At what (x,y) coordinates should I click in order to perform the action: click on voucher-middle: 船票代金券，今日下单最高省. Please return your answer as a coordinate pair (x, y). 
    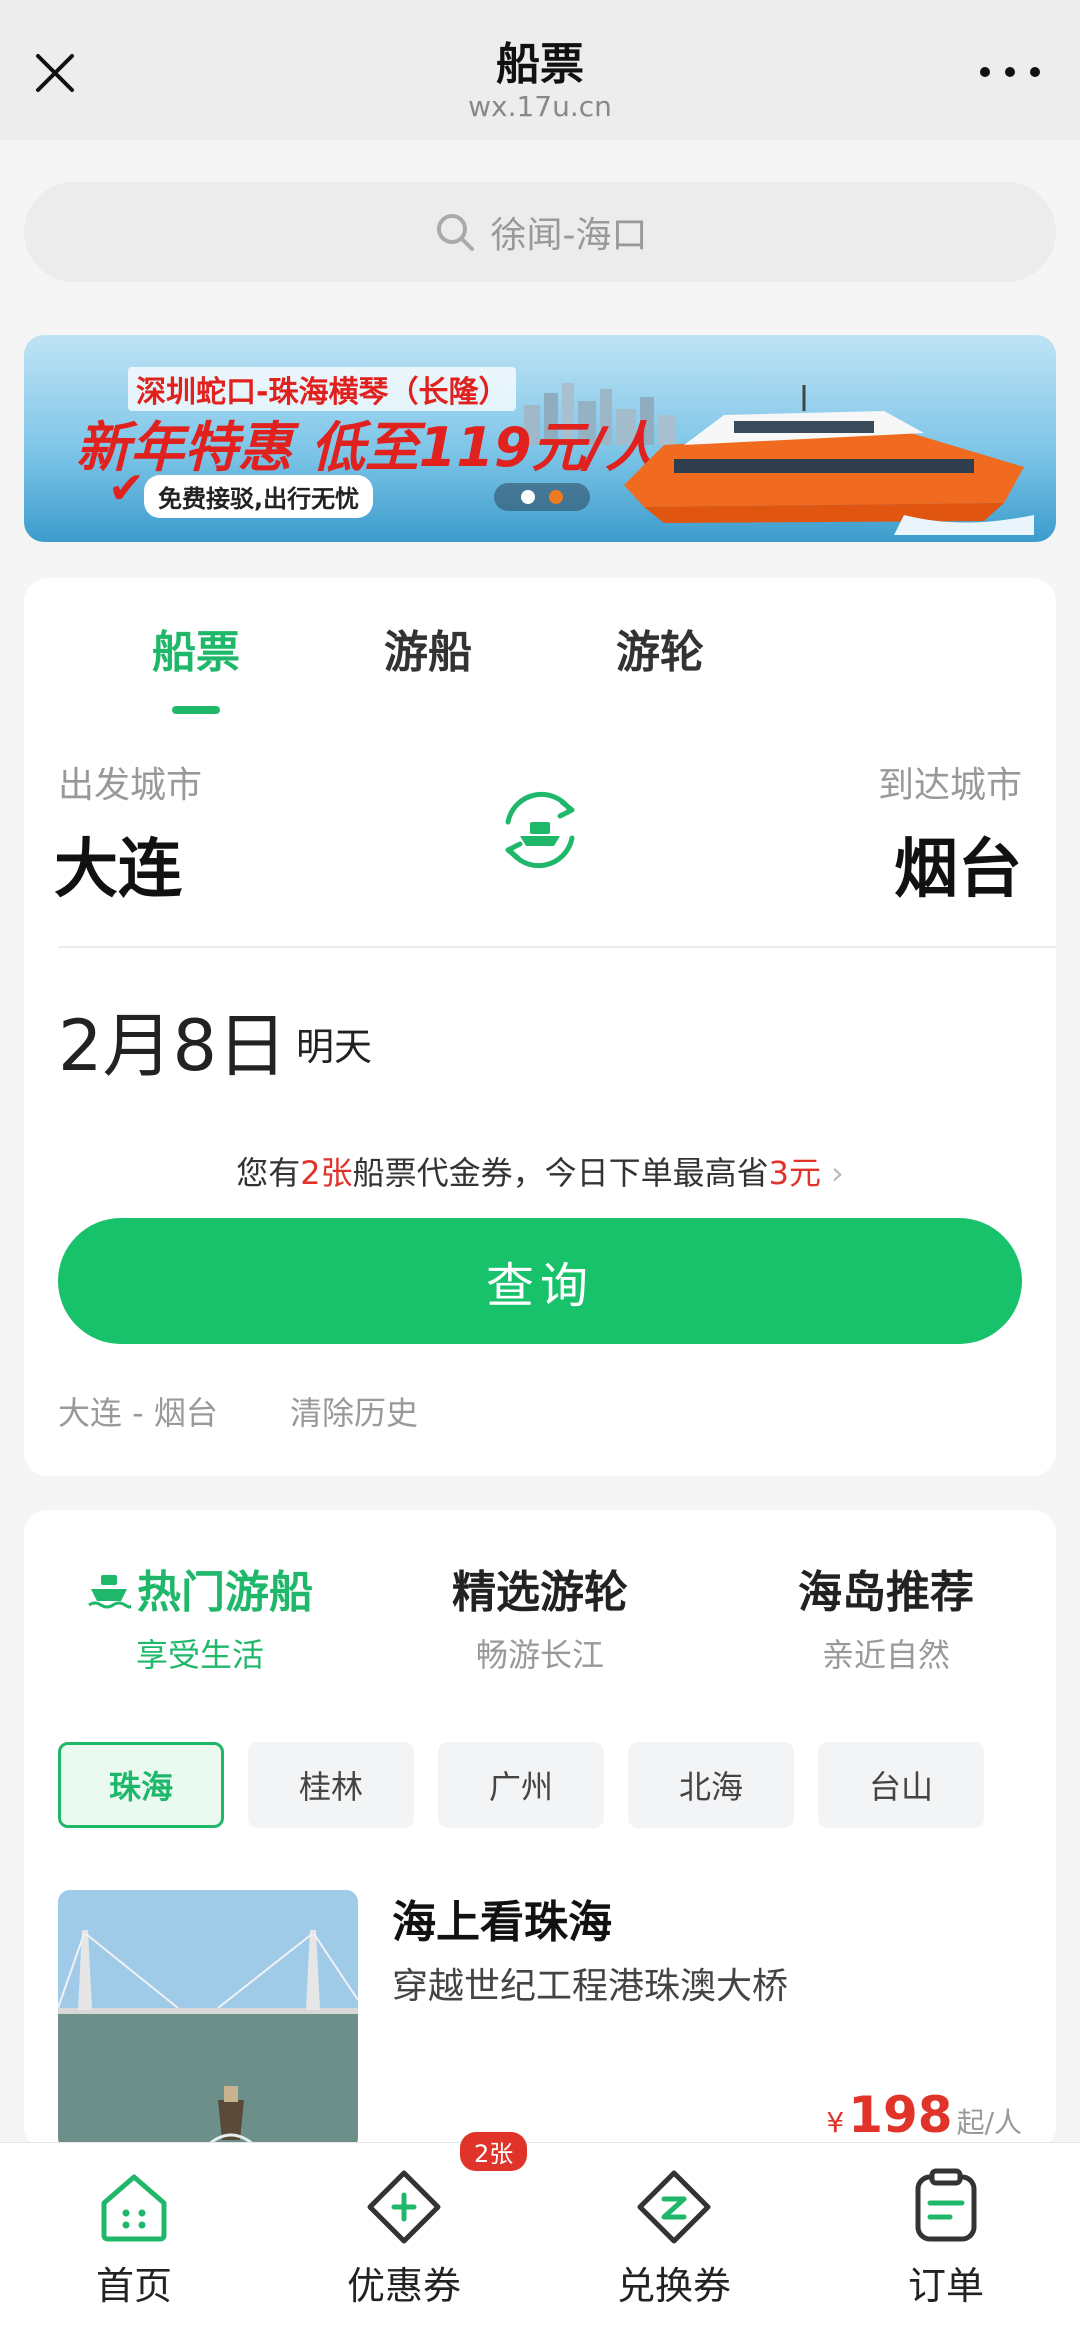
    Looking at the image, I should click on (560, 1173).